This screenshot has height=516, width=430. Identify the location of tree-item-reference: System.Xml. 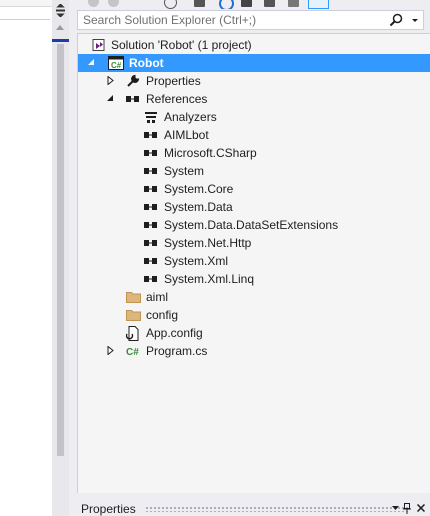
(254, 261).